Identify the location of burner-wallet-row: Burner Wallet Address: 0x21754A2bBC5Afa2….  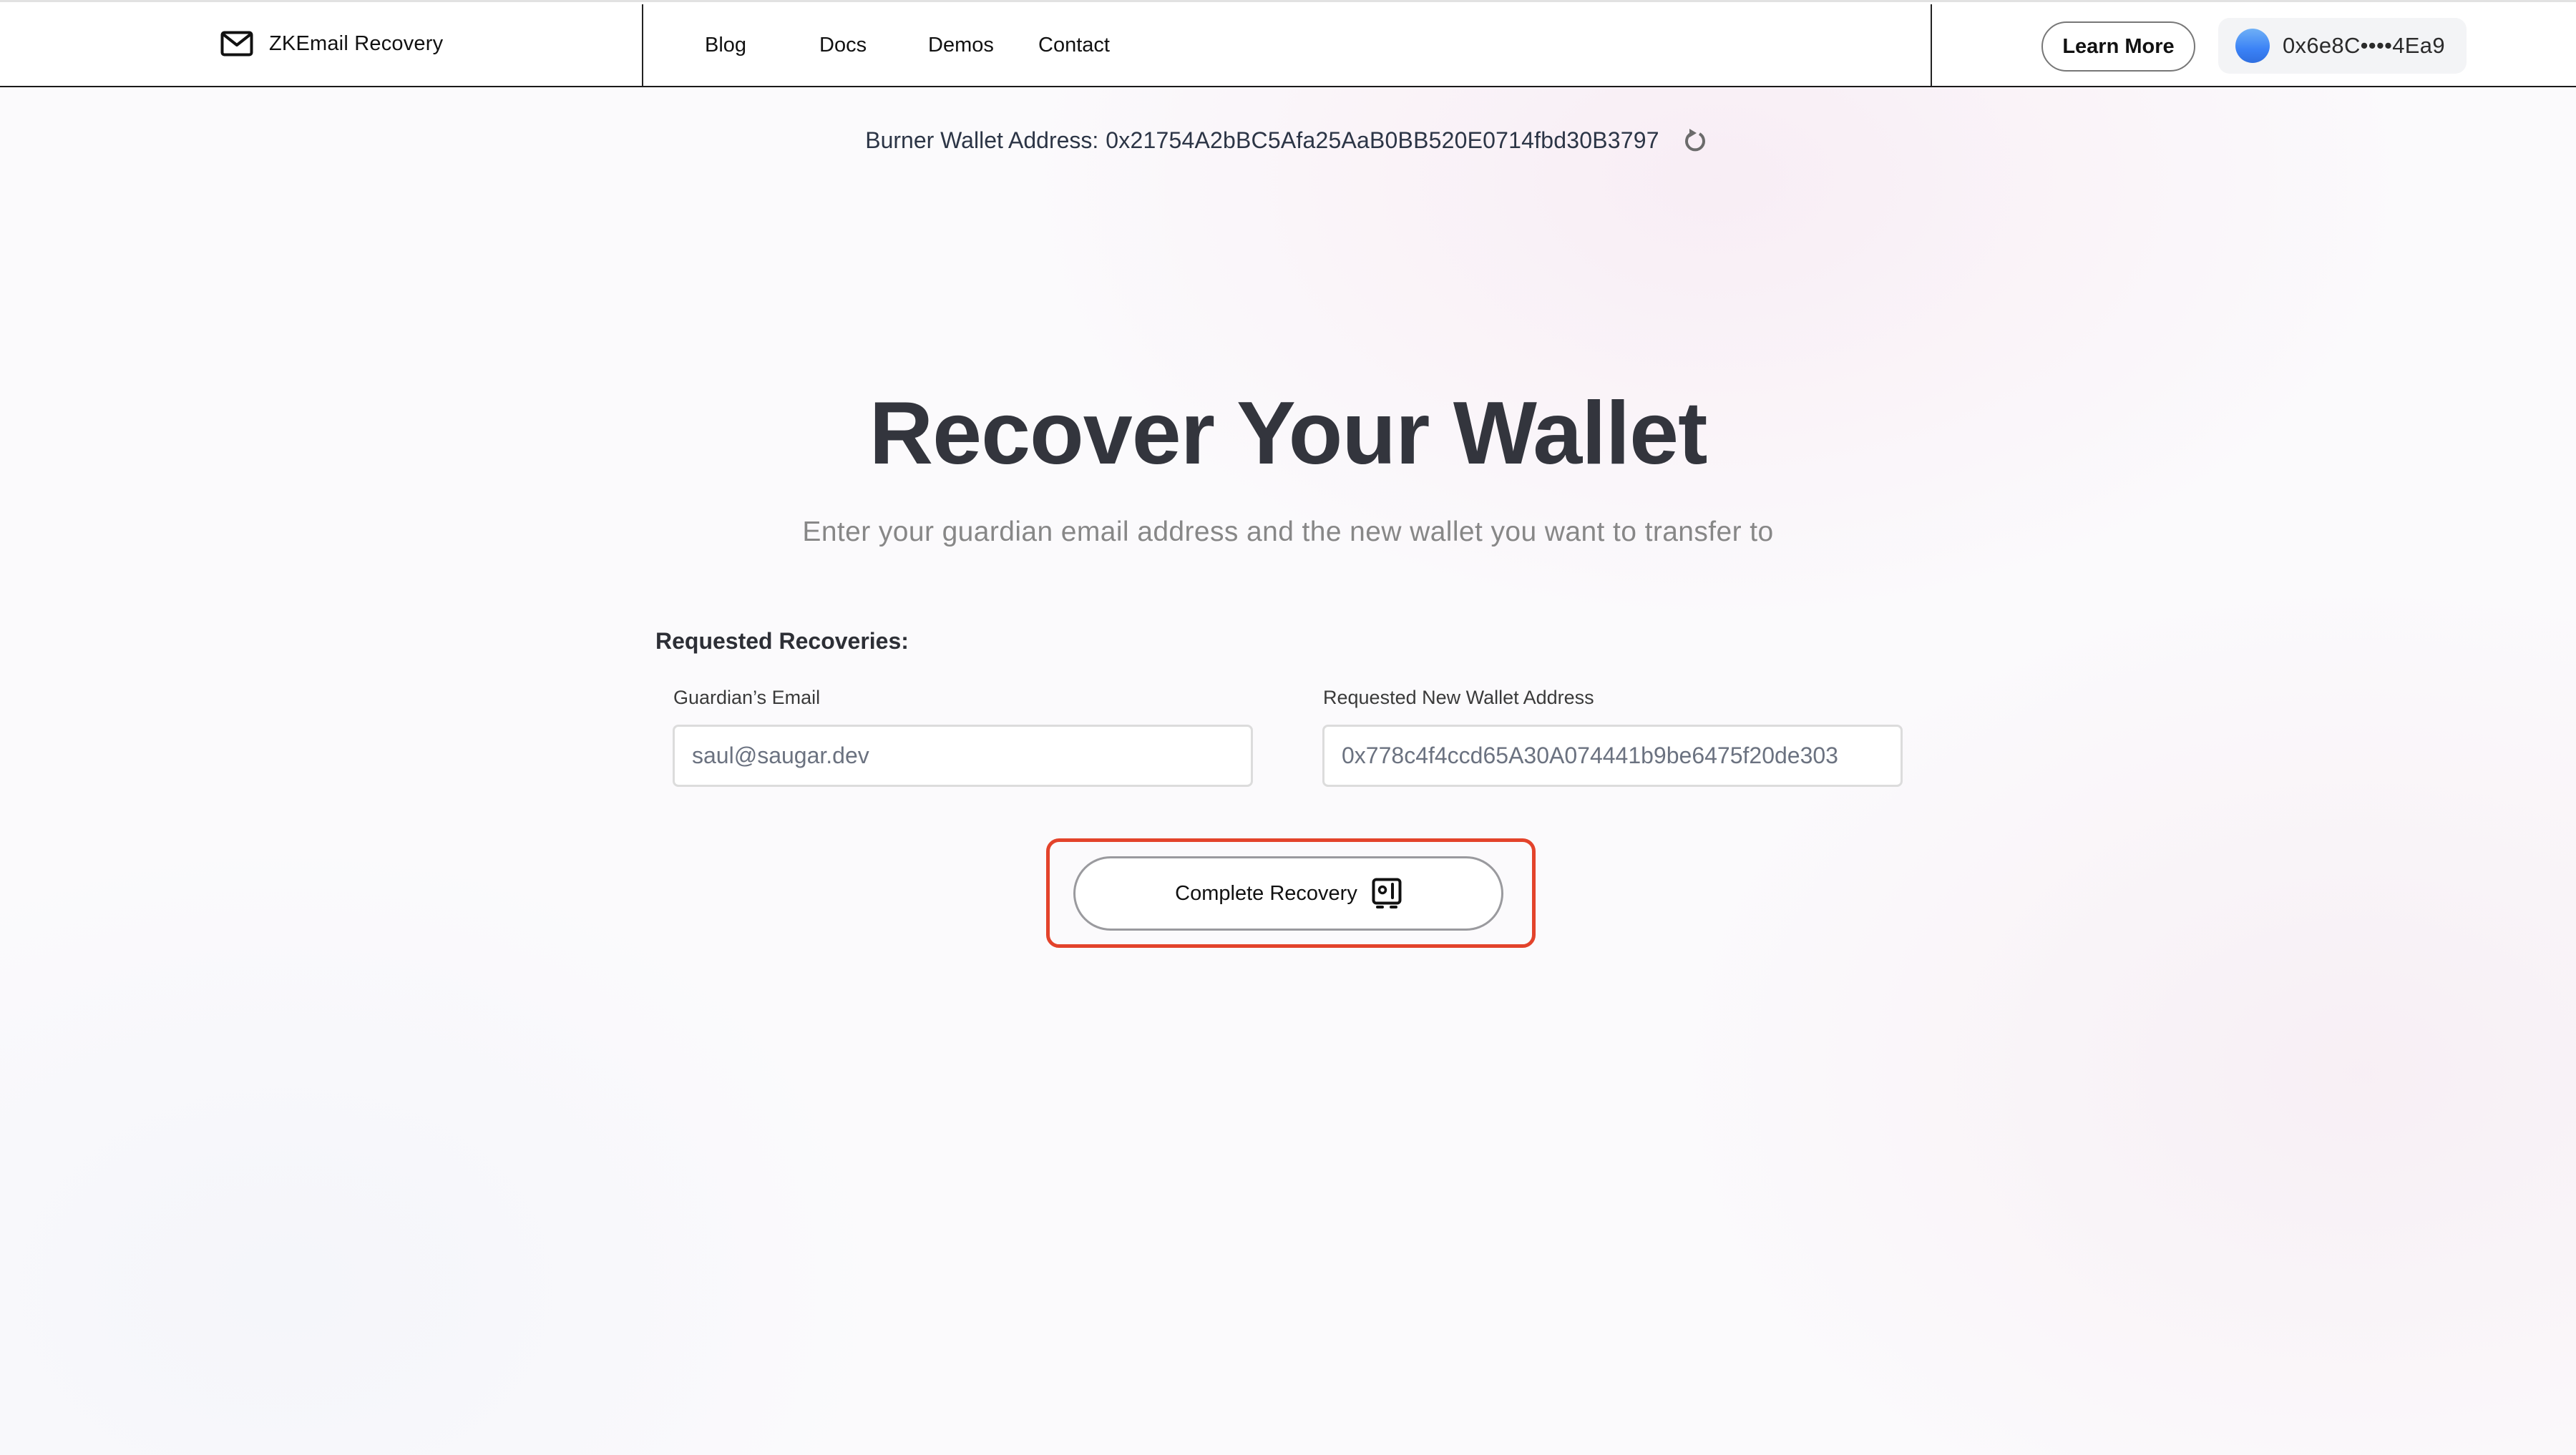
(1288, 140).